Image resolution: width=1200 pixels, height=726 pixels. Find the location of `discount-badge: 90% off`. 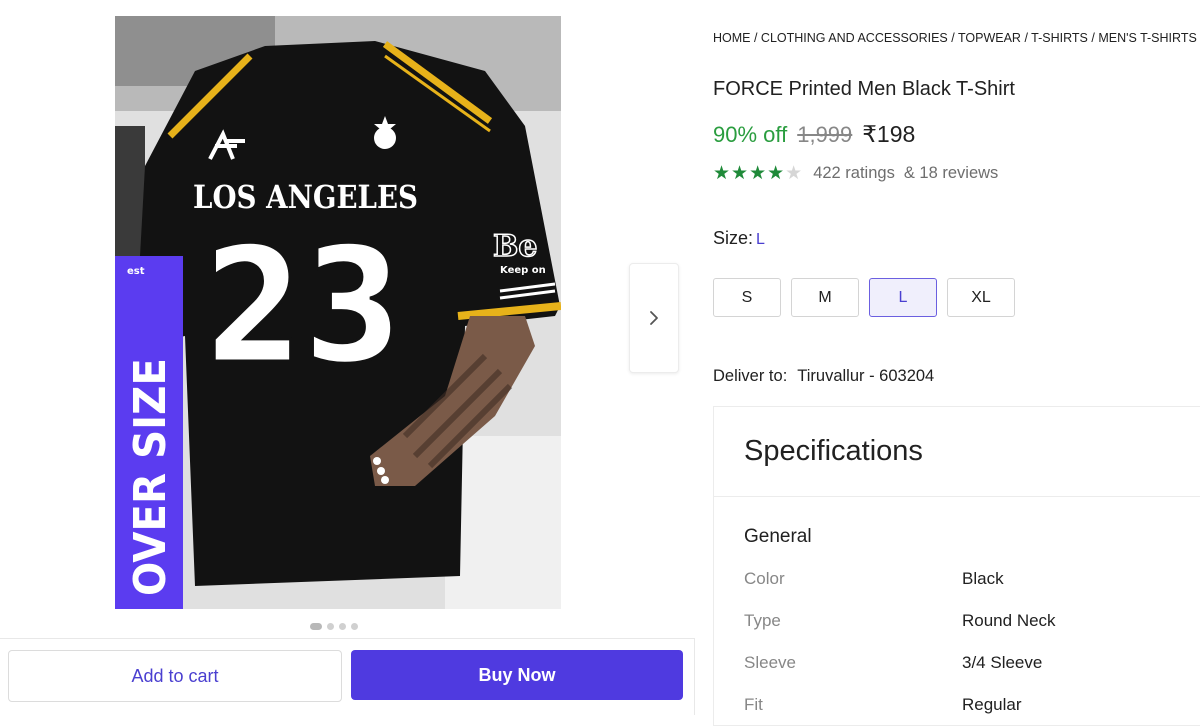

discount-badge: 90% off is located at coordinates (750, 134).